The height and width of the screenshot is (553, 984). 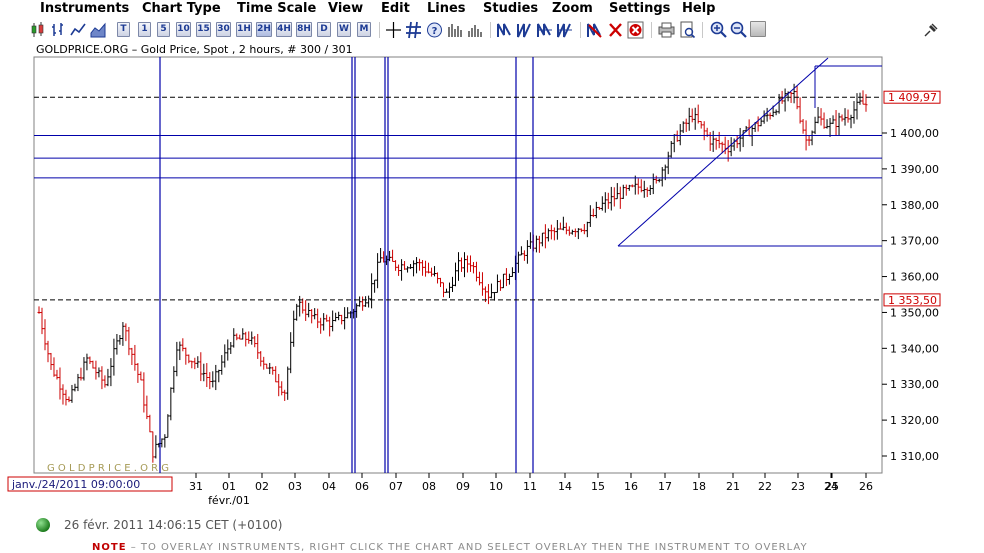 I want to click on x-tick-label: 31, so click(x=196, y=486).